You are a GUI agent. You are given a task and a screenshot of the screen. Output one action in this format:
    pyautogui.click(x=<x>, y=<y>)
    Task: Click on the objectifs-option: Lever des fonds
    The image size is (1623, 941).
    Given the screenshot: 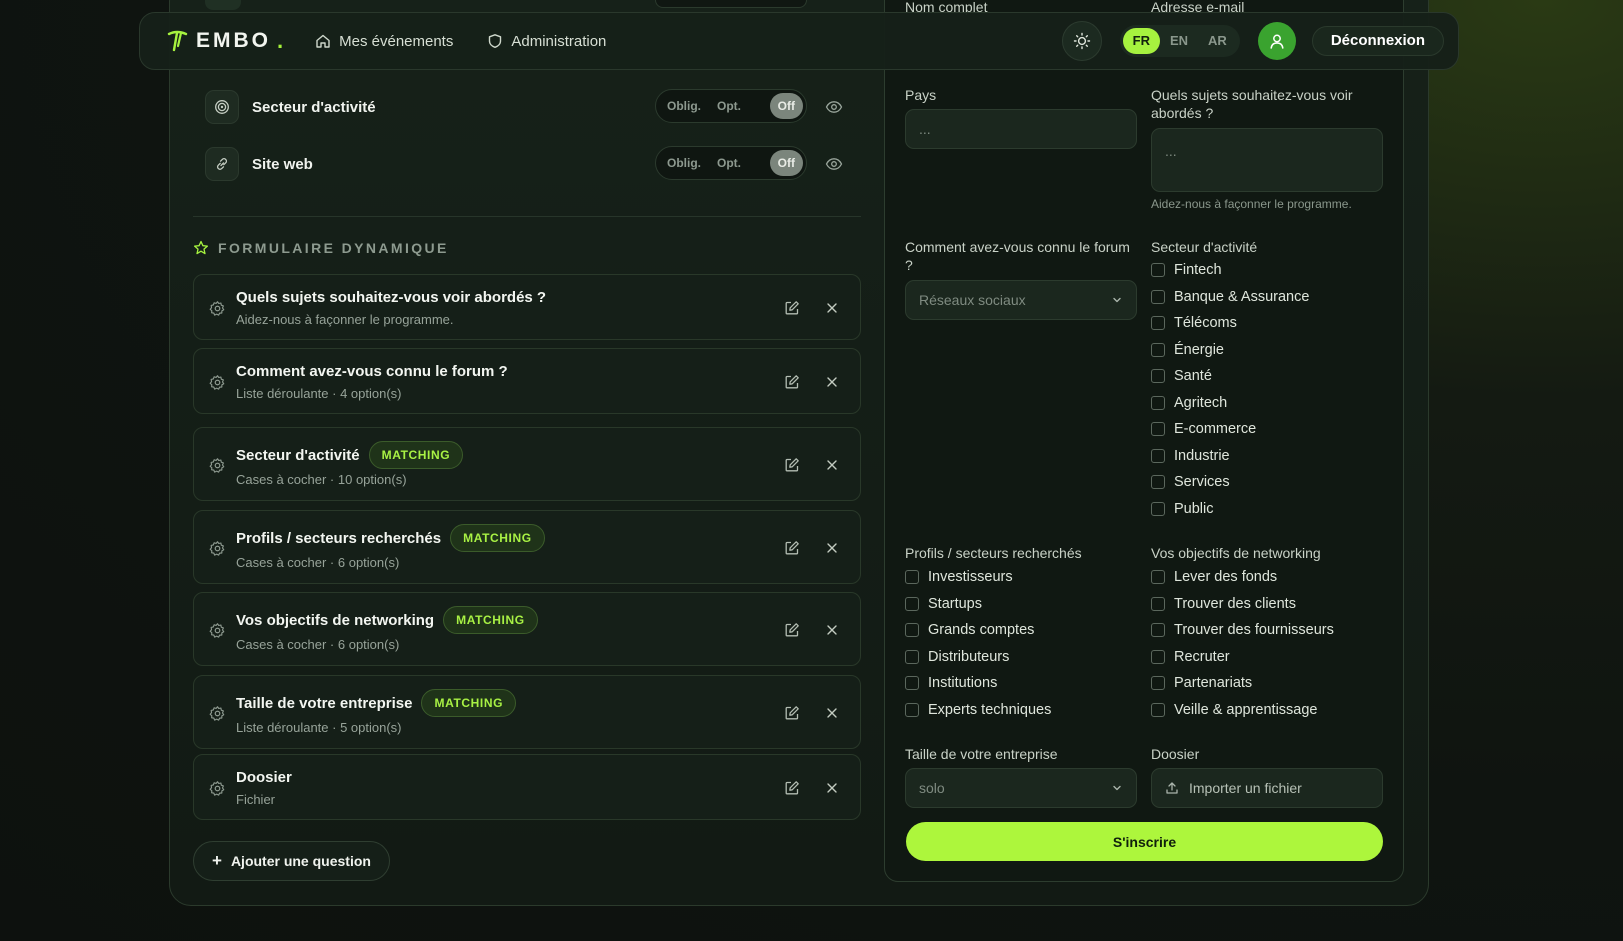 What is the action you would take?
    pyautogui.click(x=1242, y=577)
    